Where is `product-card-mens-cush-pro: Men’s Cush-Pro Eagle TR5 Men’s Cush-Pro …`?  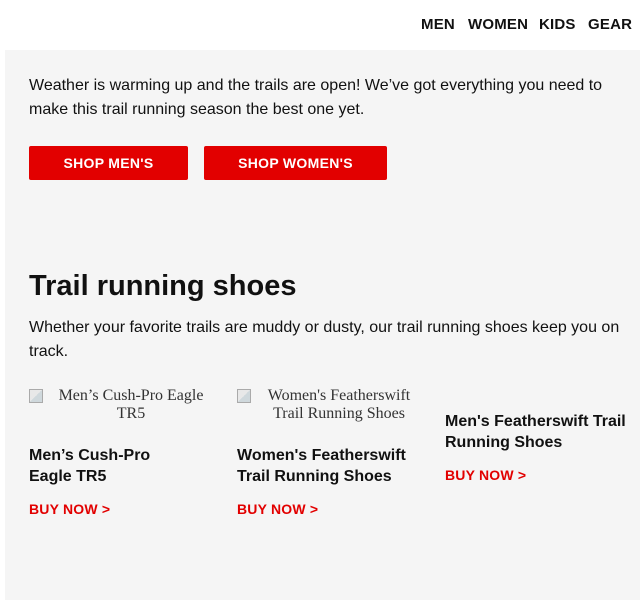
product-card-mens-cush-pro: Men’s Cush-Pro Eagle TR5 Men’s Cush-Pro … is located at coordinates (124, 452).